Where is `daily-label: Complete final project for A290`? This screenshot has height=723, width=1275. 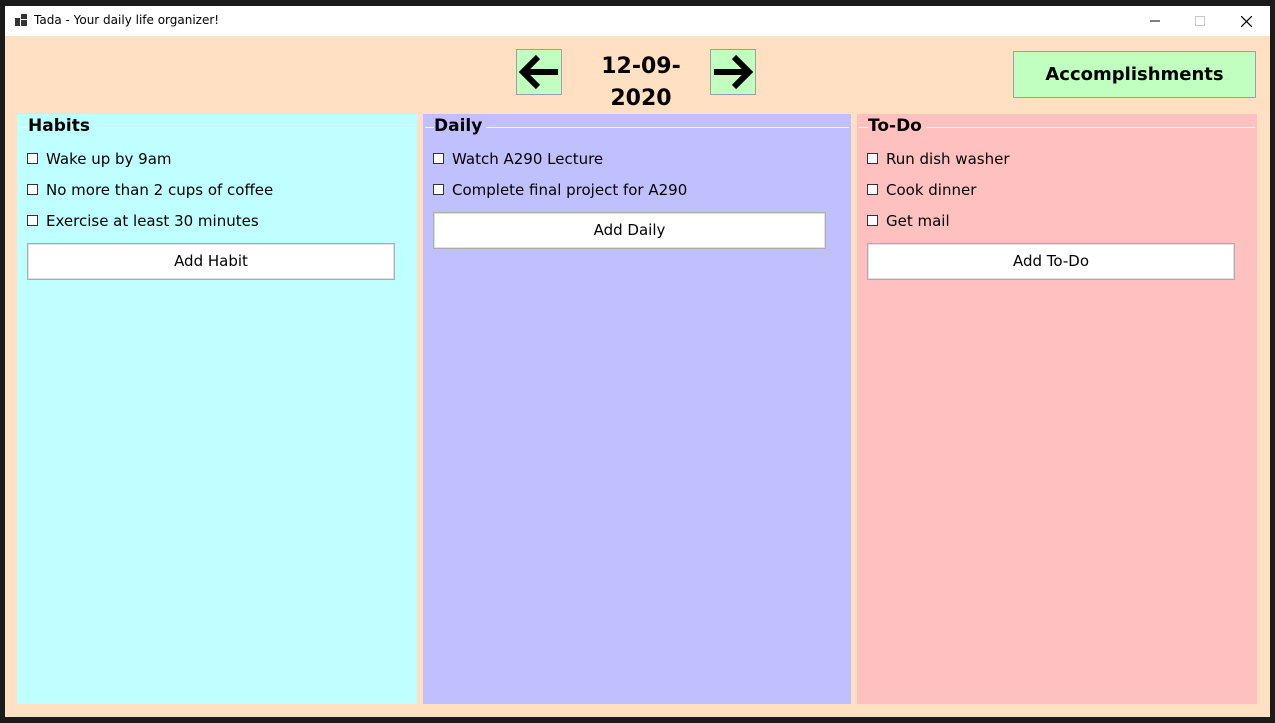 daily-label: Complete final project for A290 is located at coordinates (570, 190).